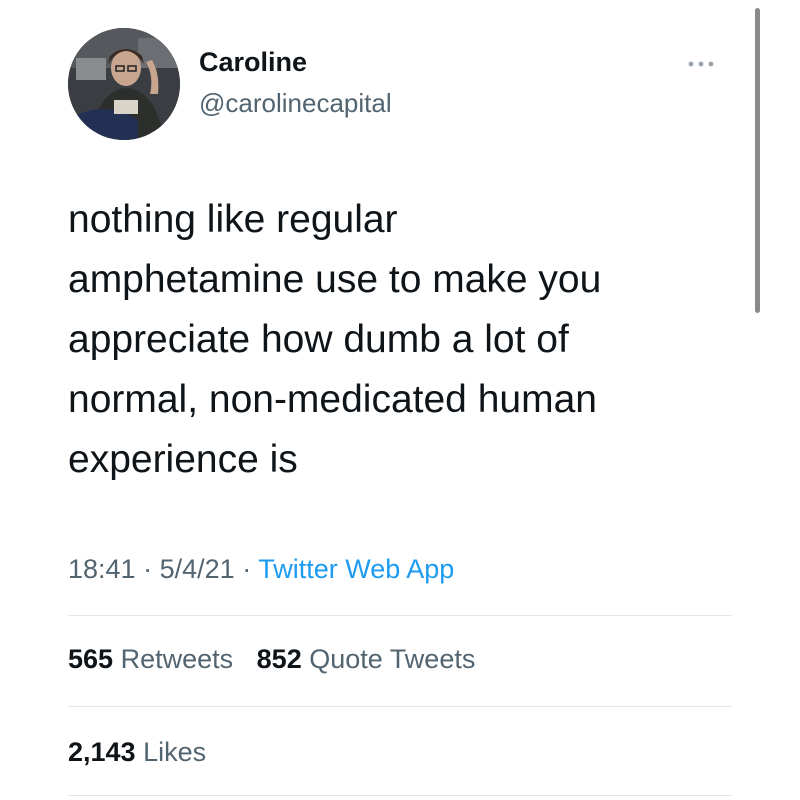 The image size is (800, 800). What do you see at coordinates (102, 752) in the screenshot?
I see `likes-count: 2,143` at bounding box center [102, 752].